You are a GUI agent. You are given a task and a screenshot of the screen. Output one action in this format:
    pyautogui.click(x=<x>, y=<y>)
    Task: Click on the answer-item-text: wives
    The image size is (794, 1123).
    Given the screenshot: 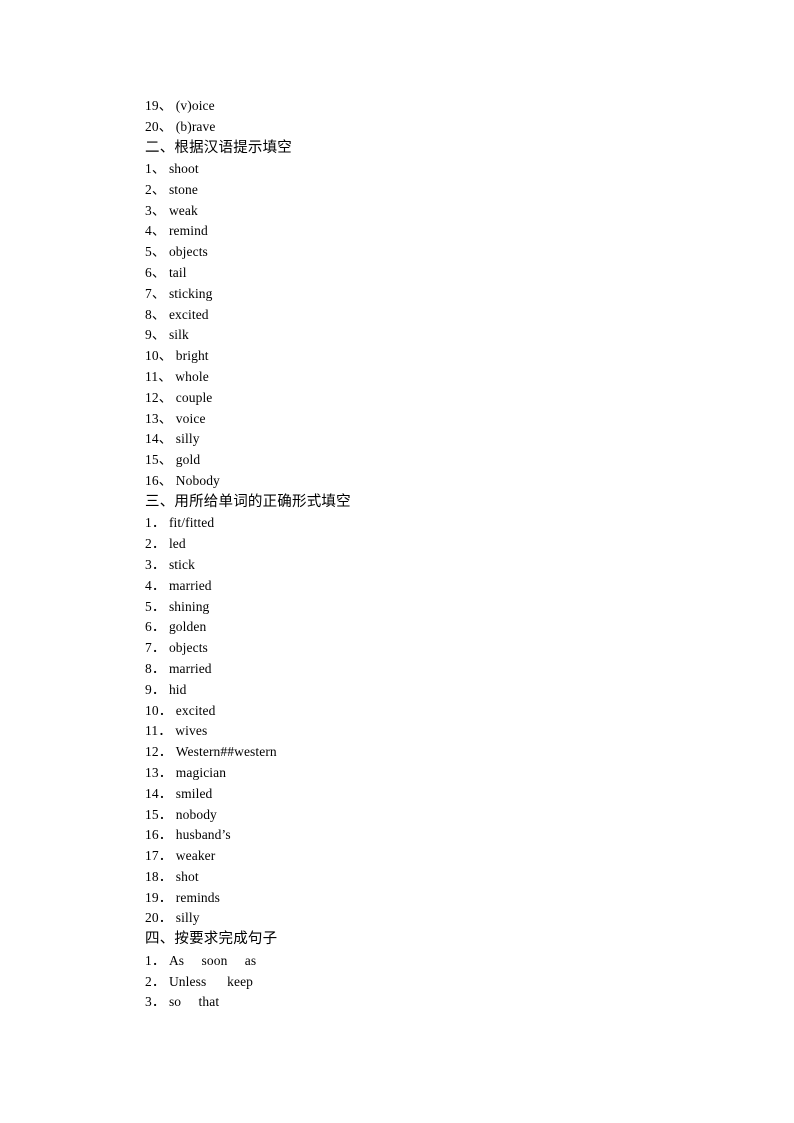 What is the action you would take?
    pyautogui.click(x=191, y=731)
    